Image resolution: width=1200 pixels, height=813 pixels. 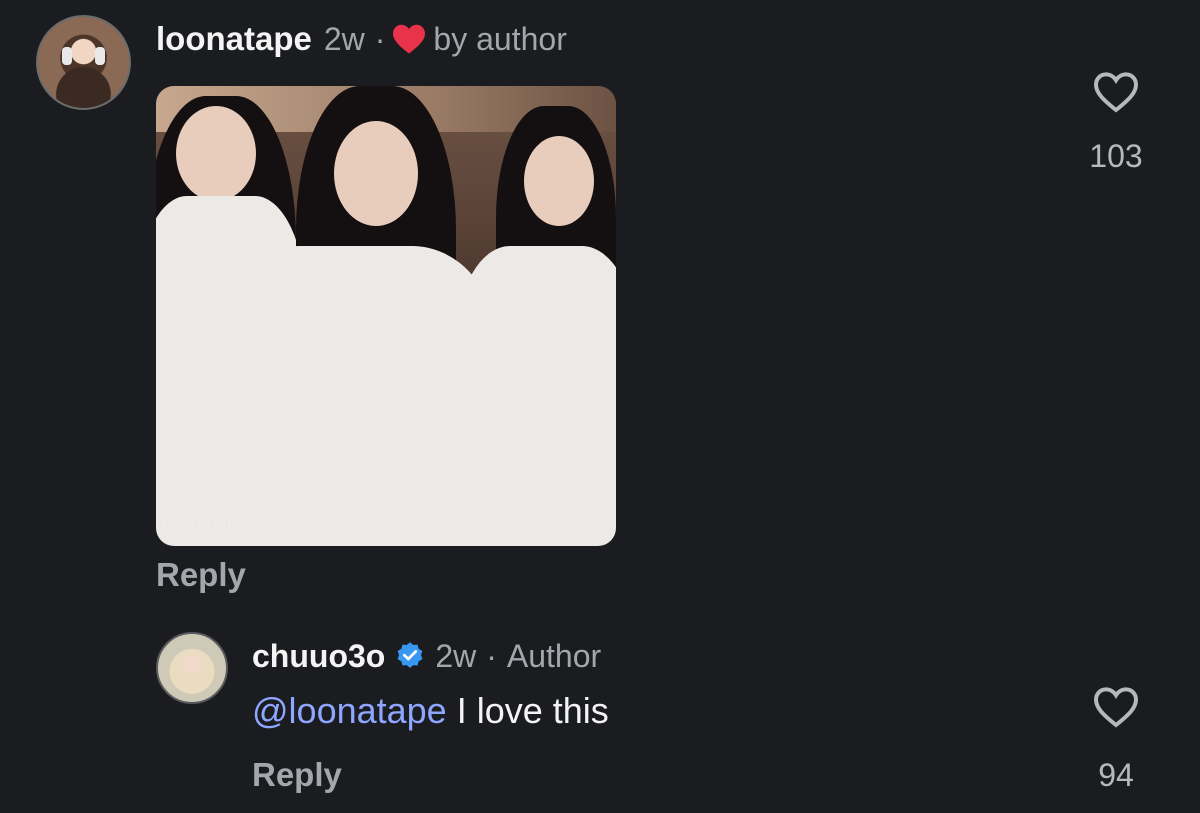 I want to click on reply-text: @loonatape I love this, so click(x=430, y=711).